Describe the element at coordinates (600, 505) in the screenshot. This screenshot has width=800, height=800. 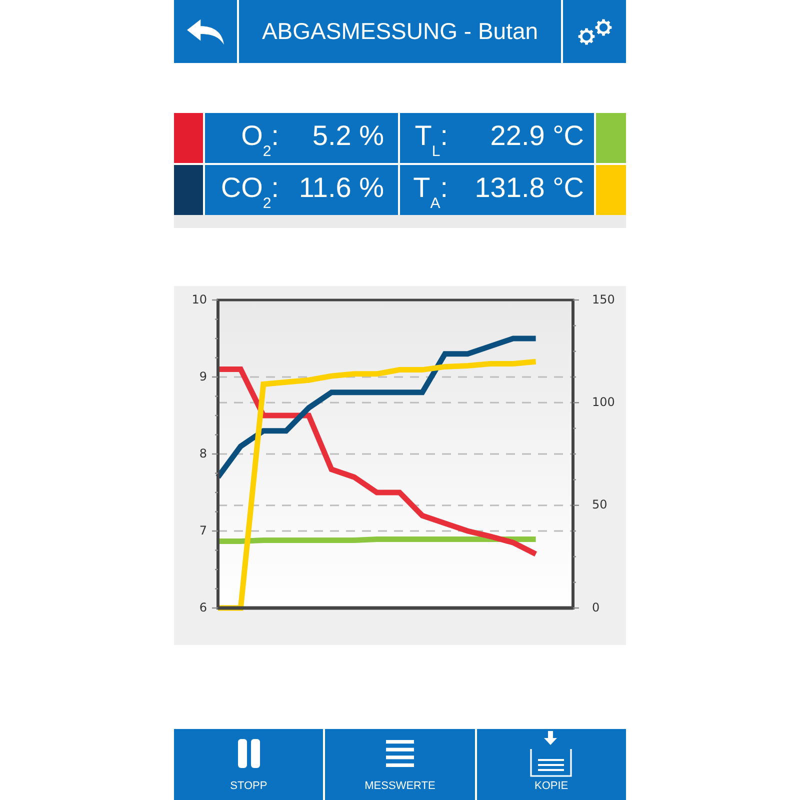
I see `axis-tick-label: 50` at that location.